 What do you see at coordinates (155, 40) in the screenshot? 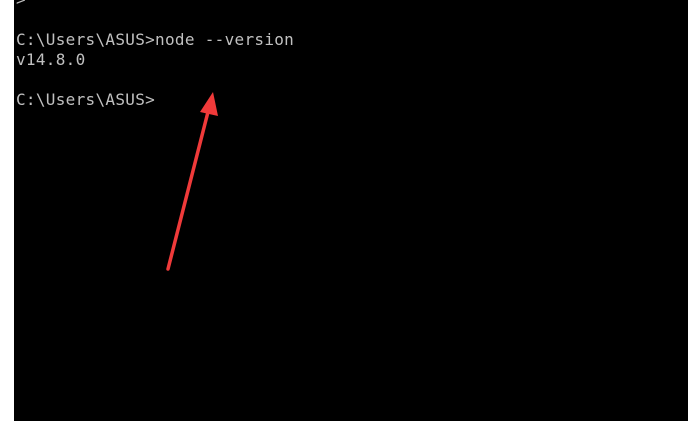
I see `command-line: C:\Users\ASUS>node --version` at bounding box center [155, 40].